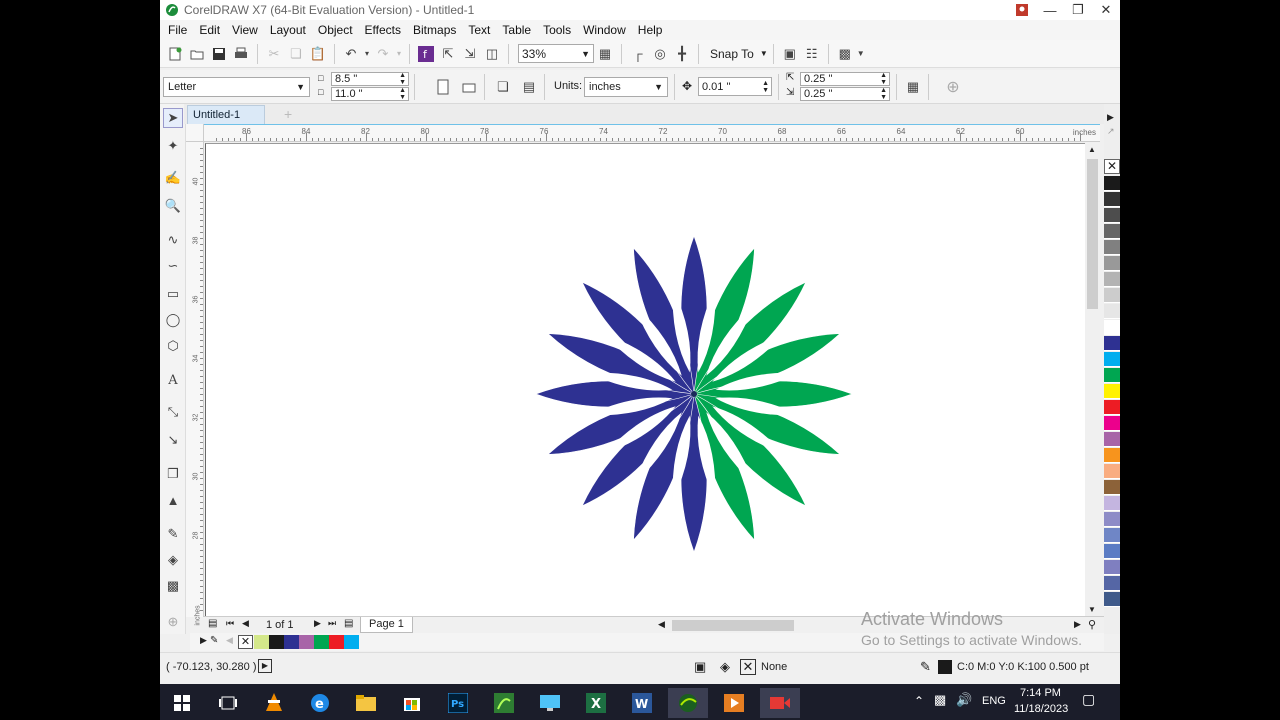 The width and height of the screenshot is (1280, 720). I want to click on control-panel-icon, so click(550, 703).